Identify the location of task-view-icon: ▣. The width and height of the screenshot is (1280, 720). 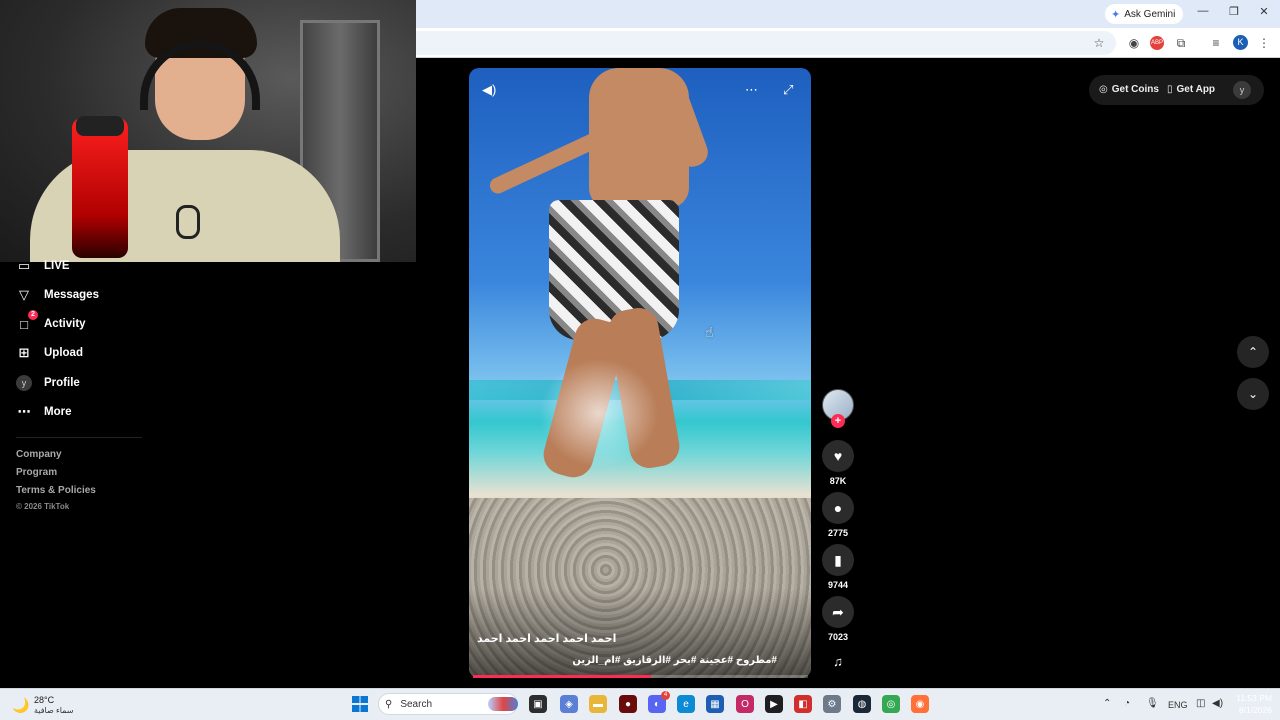
(538, 704).